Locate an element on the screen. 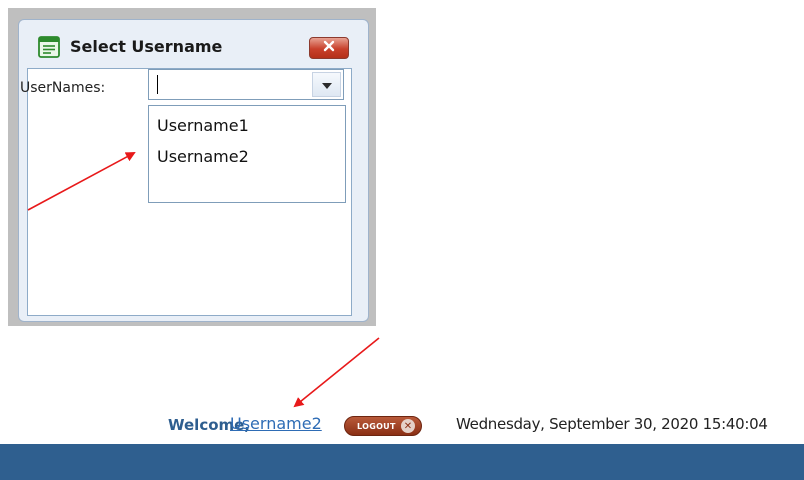  chevron-down-icon is located at coordinates (326, 85).